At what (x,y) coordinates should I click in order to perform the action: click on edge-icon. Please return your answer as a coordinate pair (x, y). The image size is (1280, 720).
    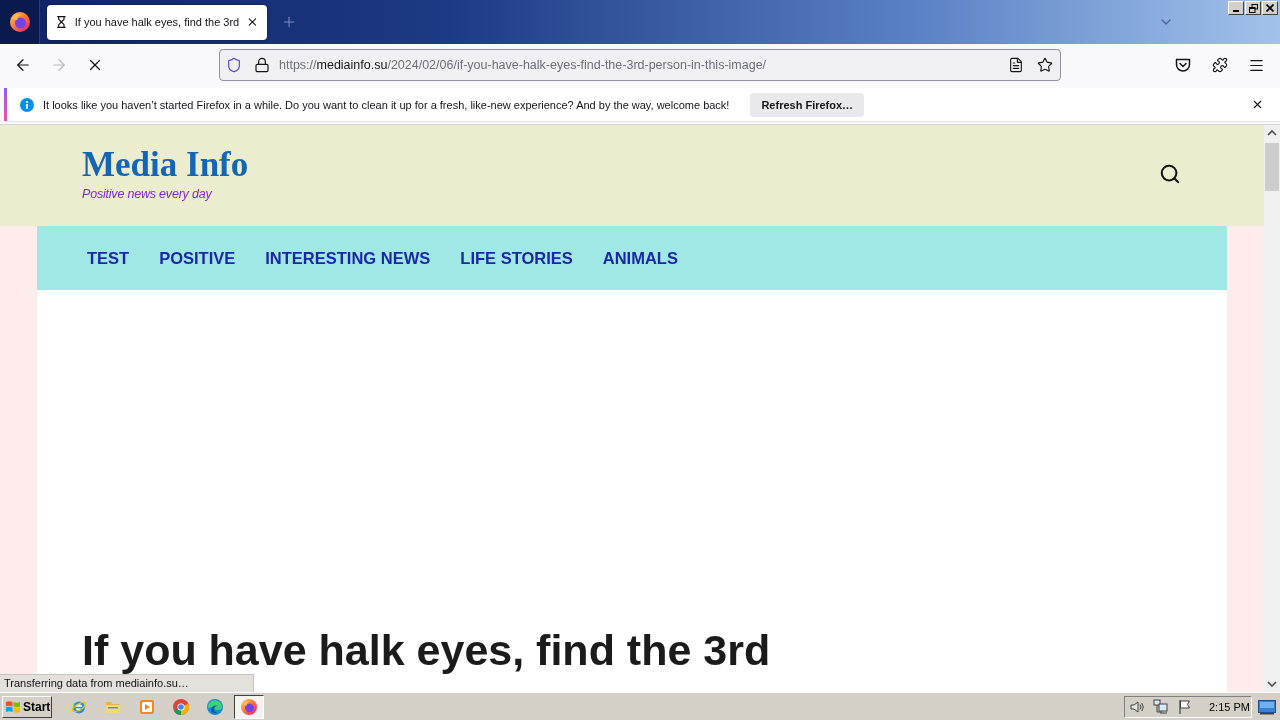
    Looking at the image, I should click on (215, 706).